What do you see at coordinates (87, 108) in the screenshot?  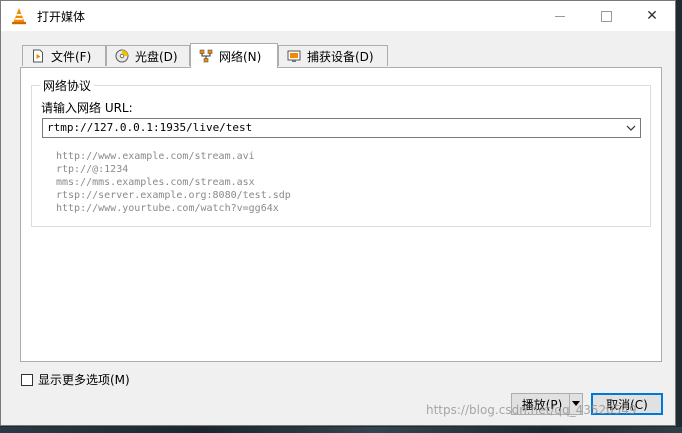 I see `url-label: 请输入网络 URL:` at bounding box center [87, 108].